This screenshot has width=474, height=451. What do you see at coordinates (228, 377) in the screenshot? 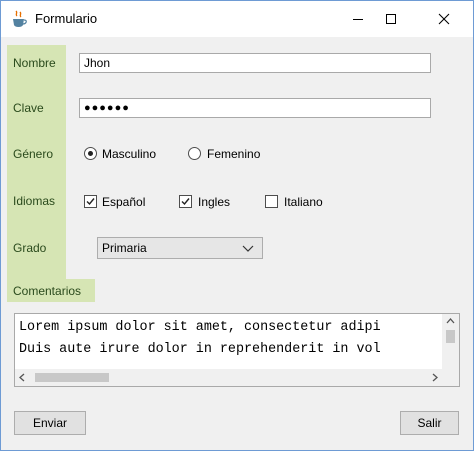
I see `horizontal-scrollbar` at bounding box center [228, 377].